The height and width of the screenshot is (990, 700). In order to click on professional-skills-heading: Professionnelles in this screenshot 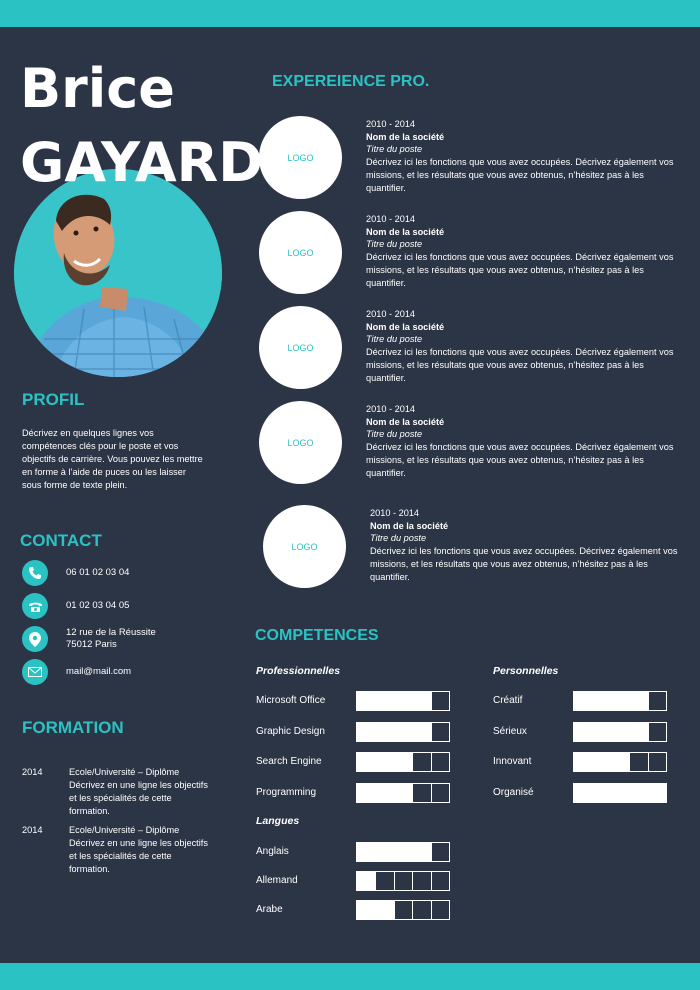, I will do `click(298, 671)`.